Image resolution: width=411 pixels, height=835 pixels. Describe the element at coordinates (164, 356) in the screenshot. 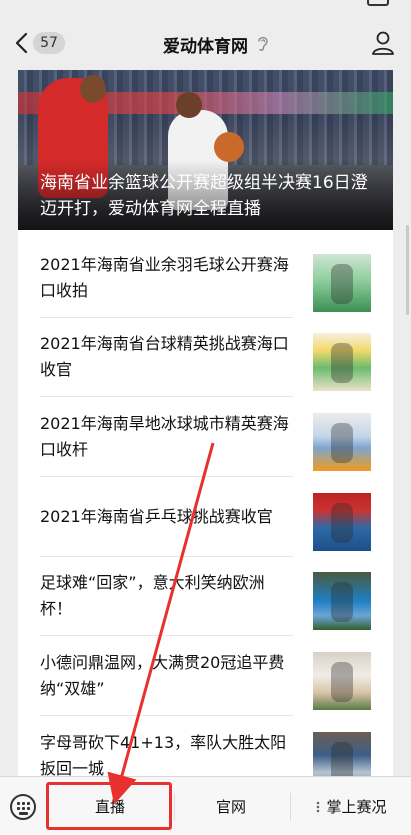

I see `list-item-title: 2021年海南省台球精英挑战赛海口收官` at that location.